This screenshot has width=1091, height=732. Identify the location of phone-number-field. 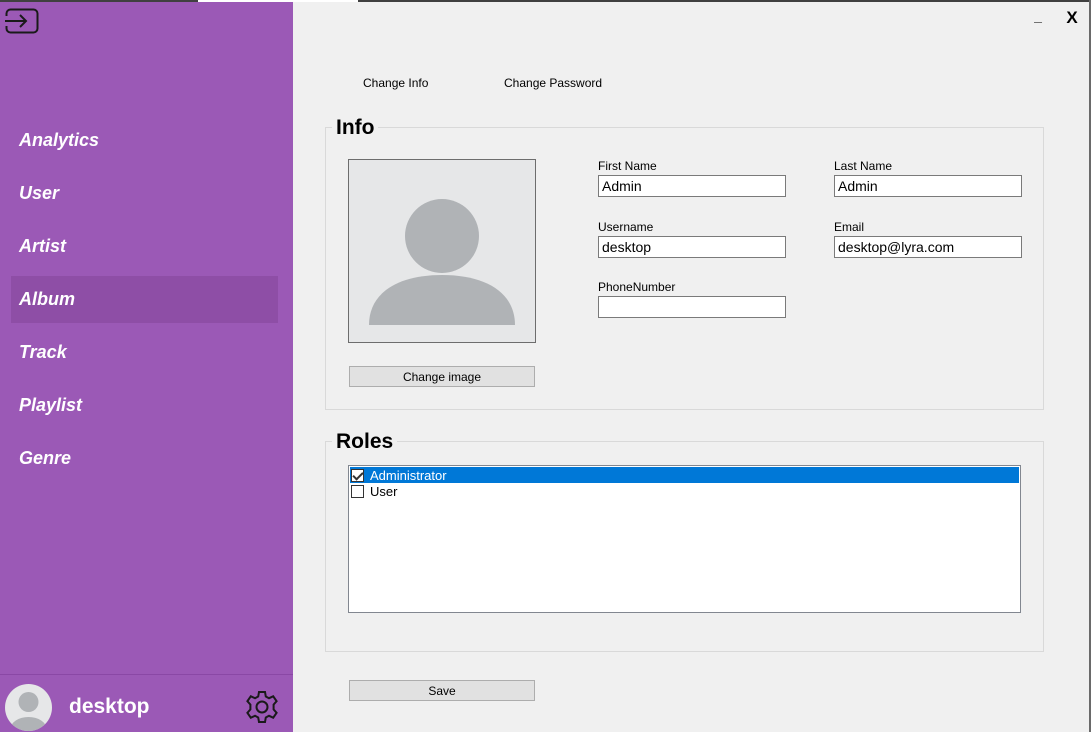
(692, 307).